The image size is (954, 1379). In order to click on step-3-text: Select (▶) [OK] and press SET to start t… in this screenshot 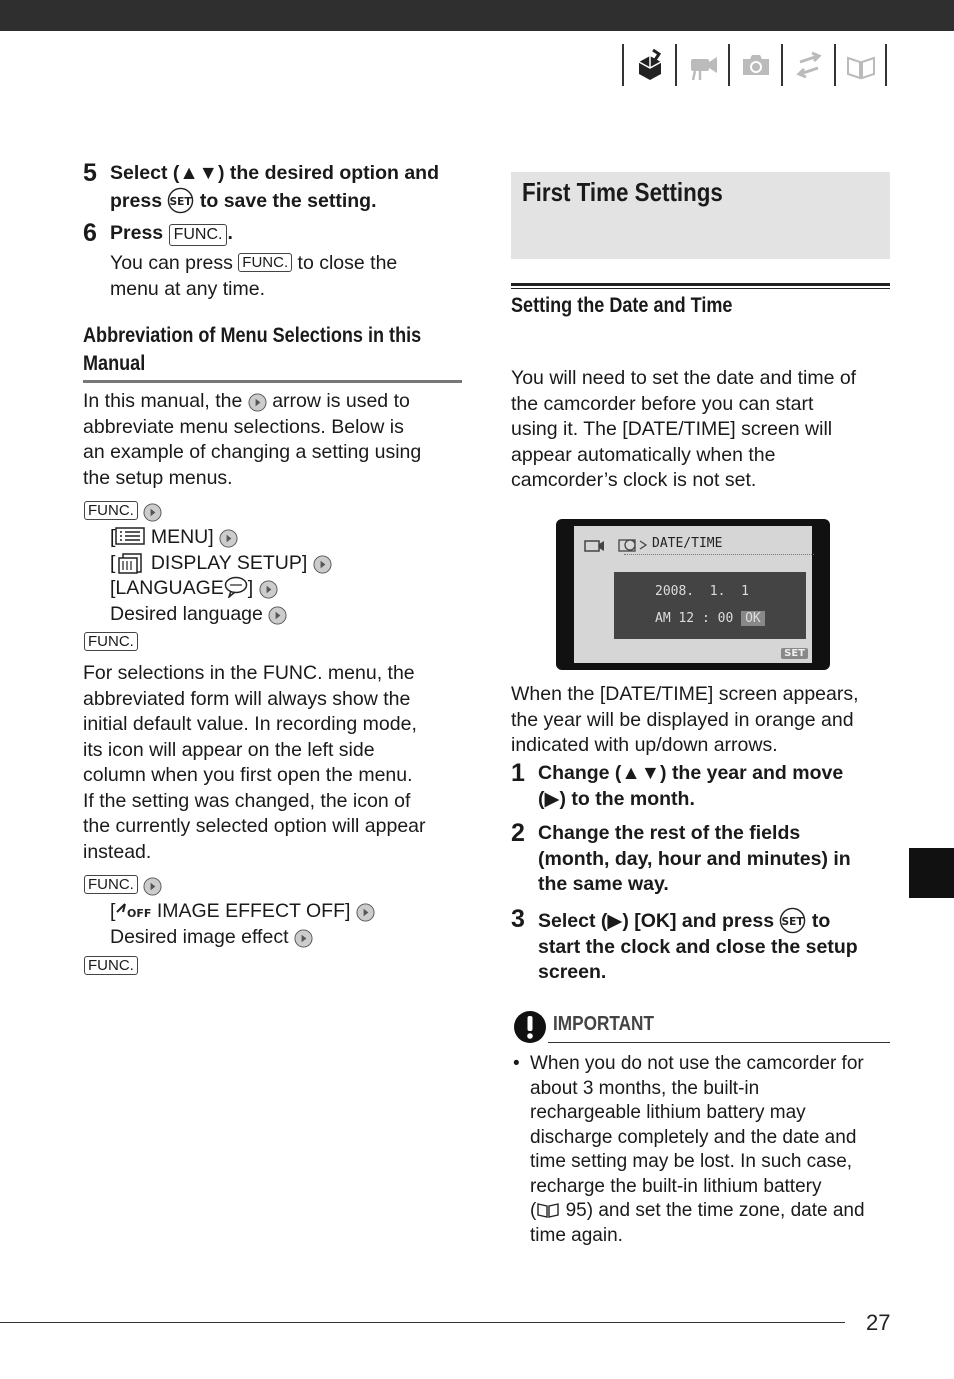, I will do `click(698, 946)`.